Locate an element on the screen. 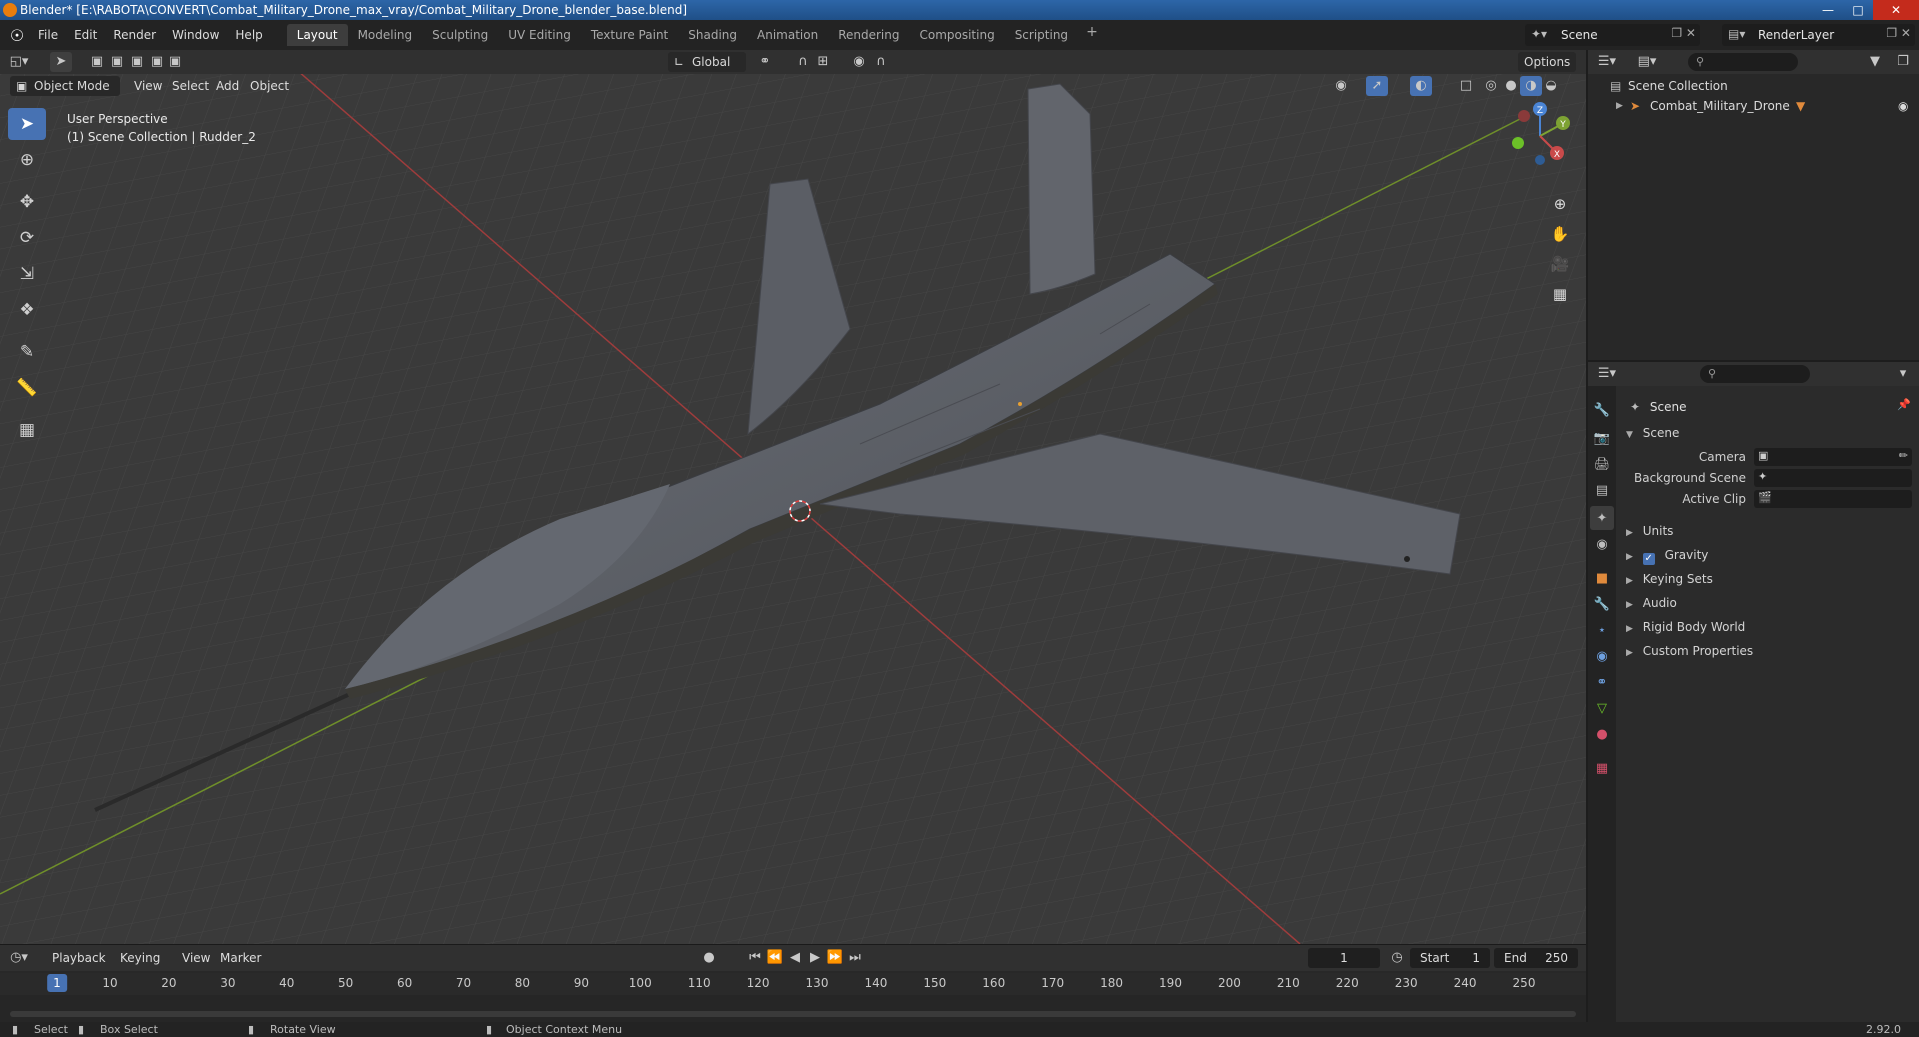  camera-field: ▣ ✏ is located at coordinates (1833, 457).